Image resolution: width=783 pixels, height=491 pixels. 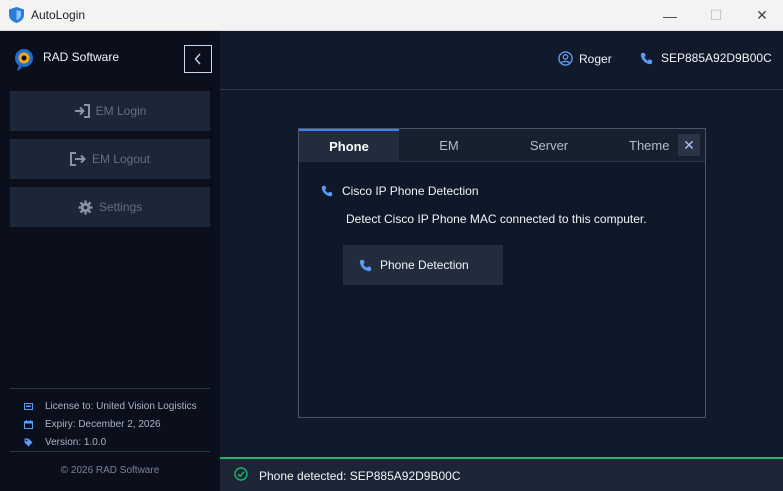 I want to click on sign-in-icon, so click(x=82, y=111).